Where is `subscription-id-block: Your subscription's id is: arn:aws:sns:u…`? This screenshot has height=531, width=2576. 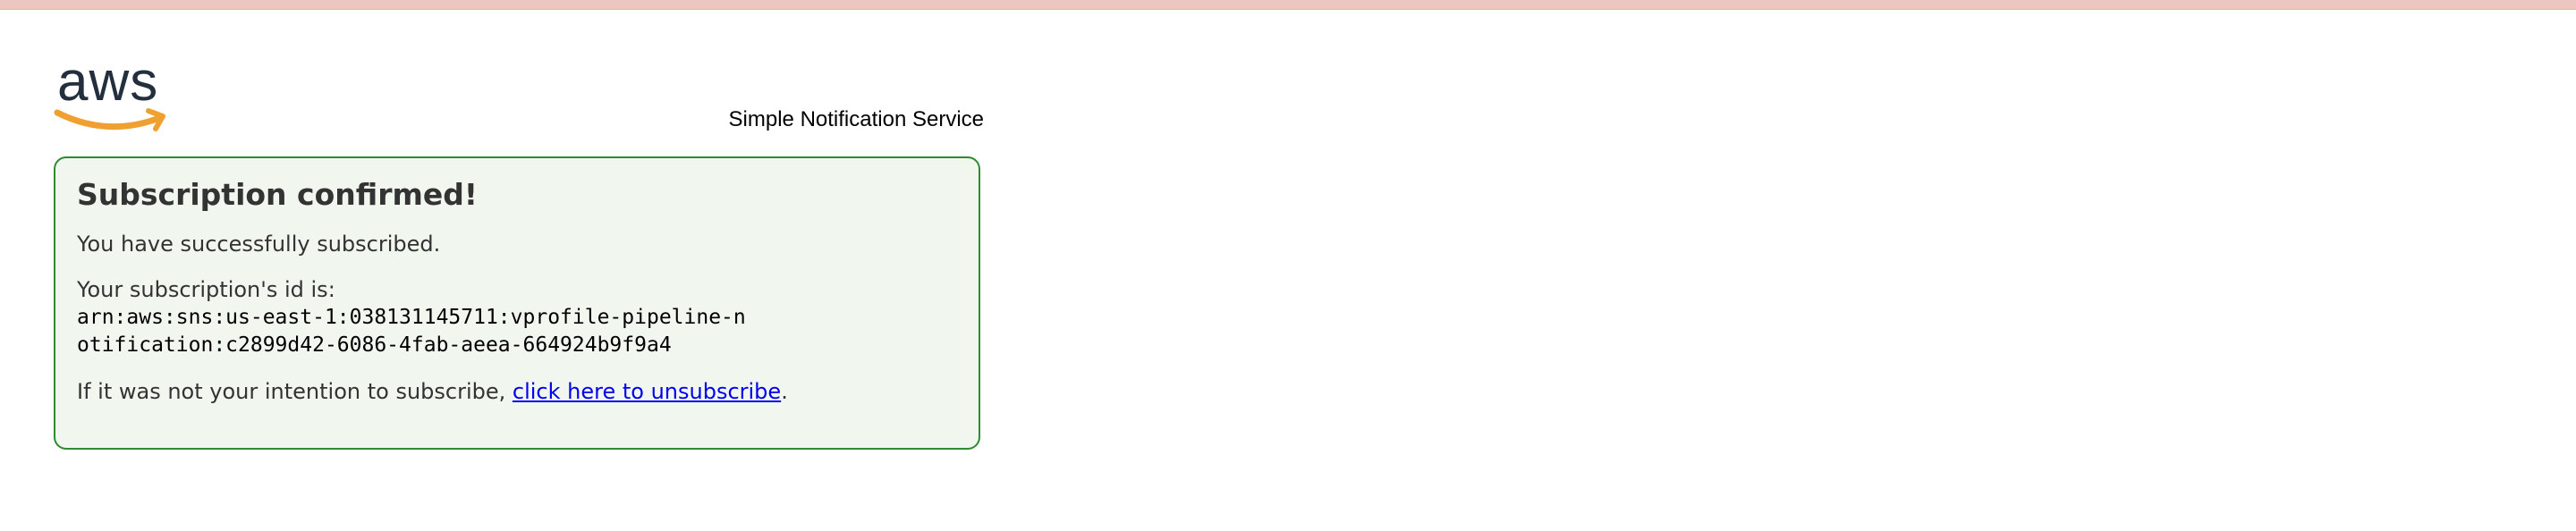 subscription-id-block: Your subscription's id is: arn:aws:sns:u… is located at coordinates (517, 317).